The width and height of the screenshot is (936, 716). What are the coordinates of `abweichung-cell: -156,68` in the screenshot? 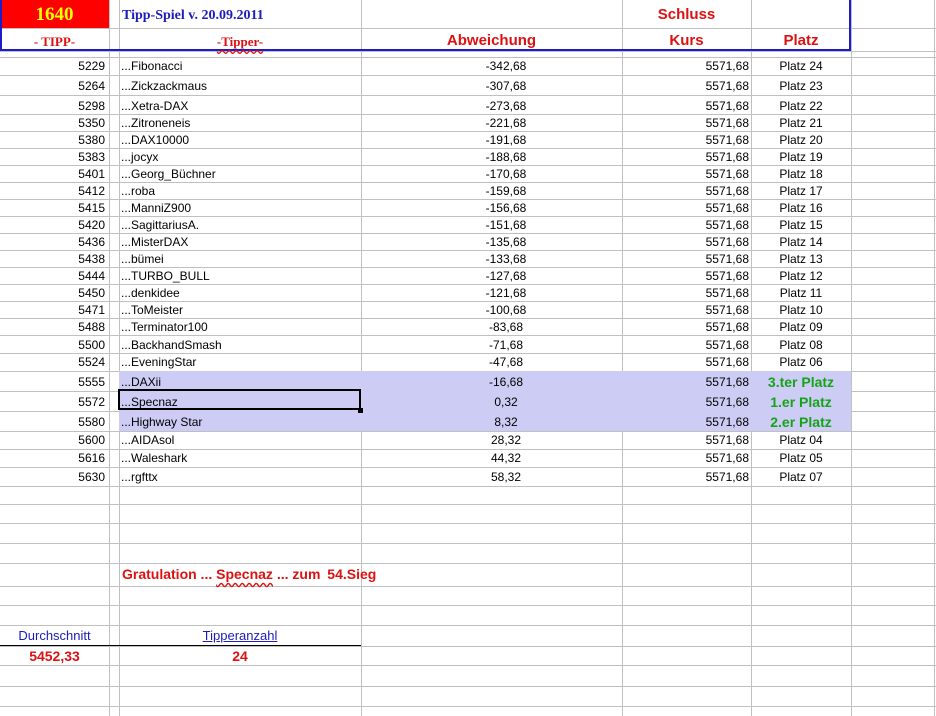 It's located at (506, 208).